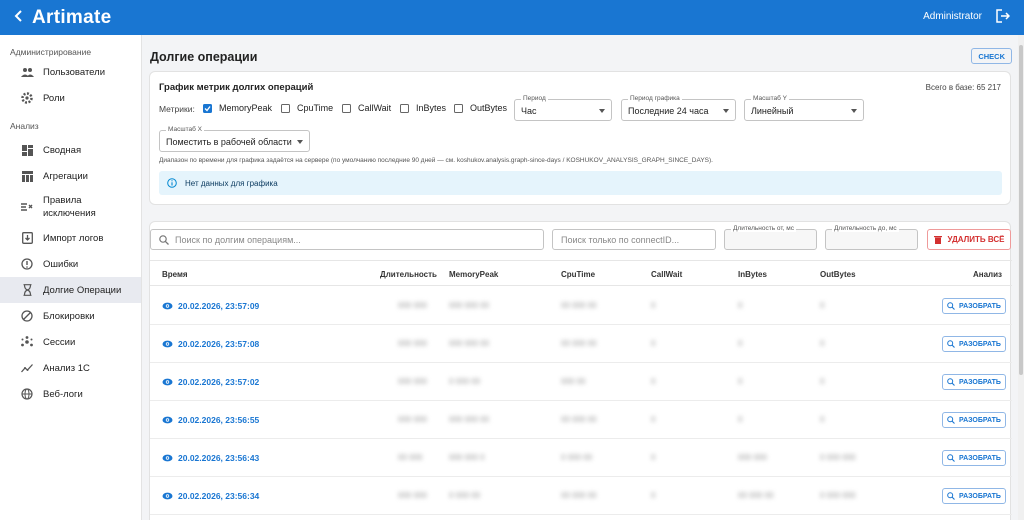 Image resolution: width=1024 pixels, height=520 pixels. I want to click on row-time: 20.02.2026, 23:56:55, so click(219, 420).